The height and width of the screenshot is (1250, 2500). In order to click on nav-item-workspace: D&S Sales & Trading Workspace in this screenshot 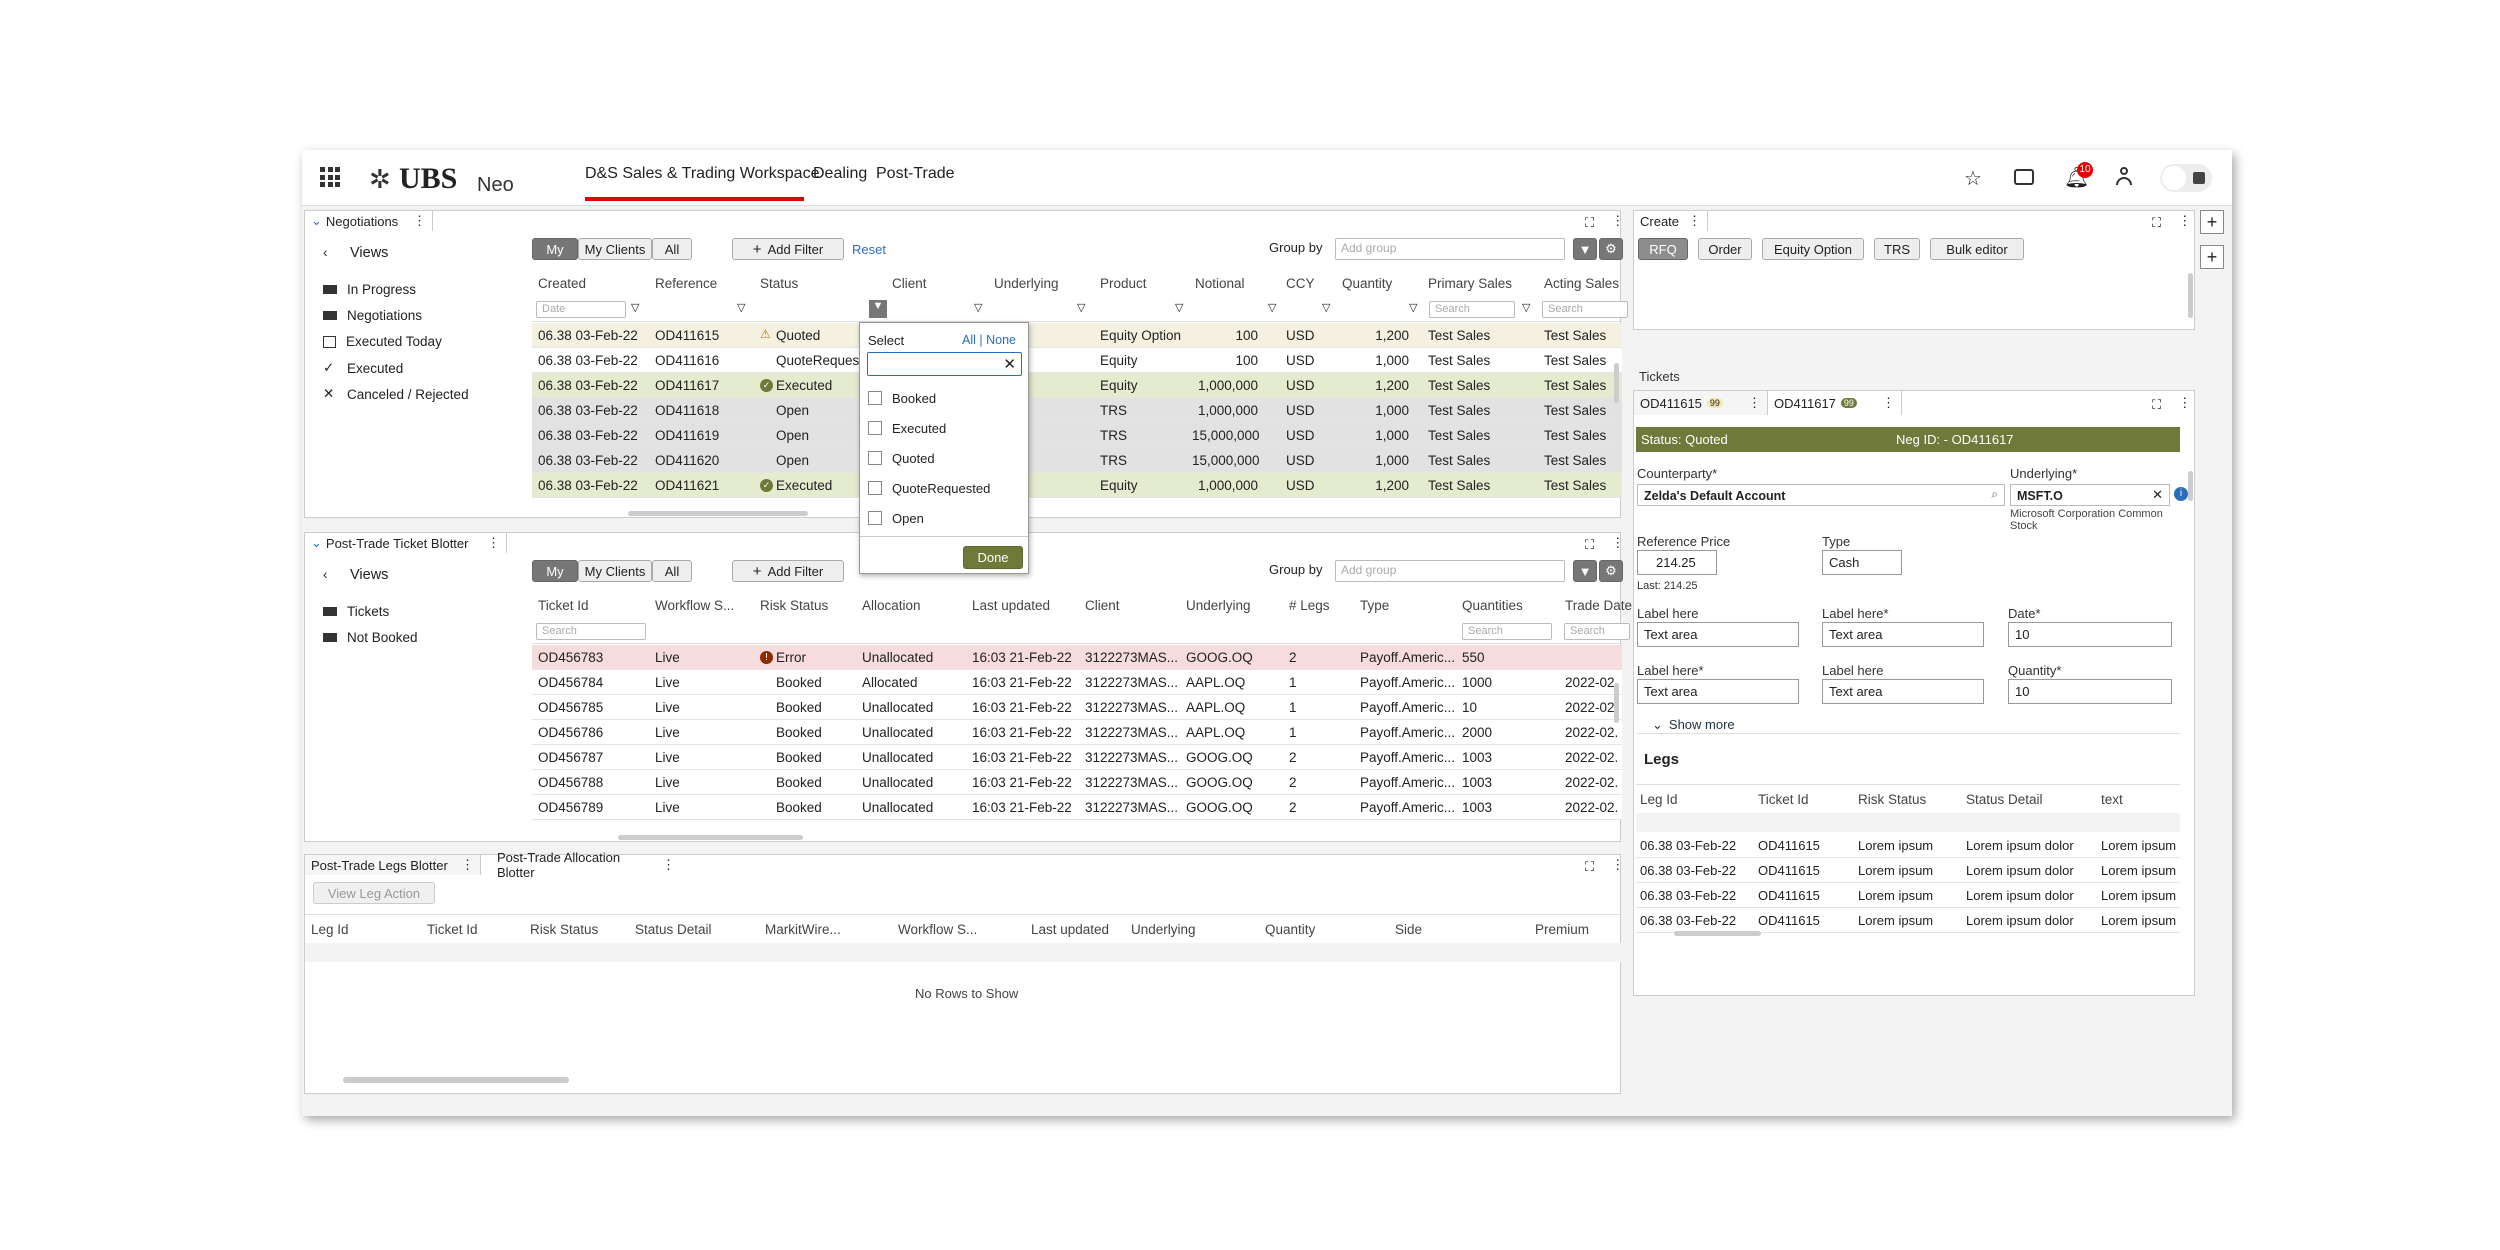, I will do `click(702, 174)`.